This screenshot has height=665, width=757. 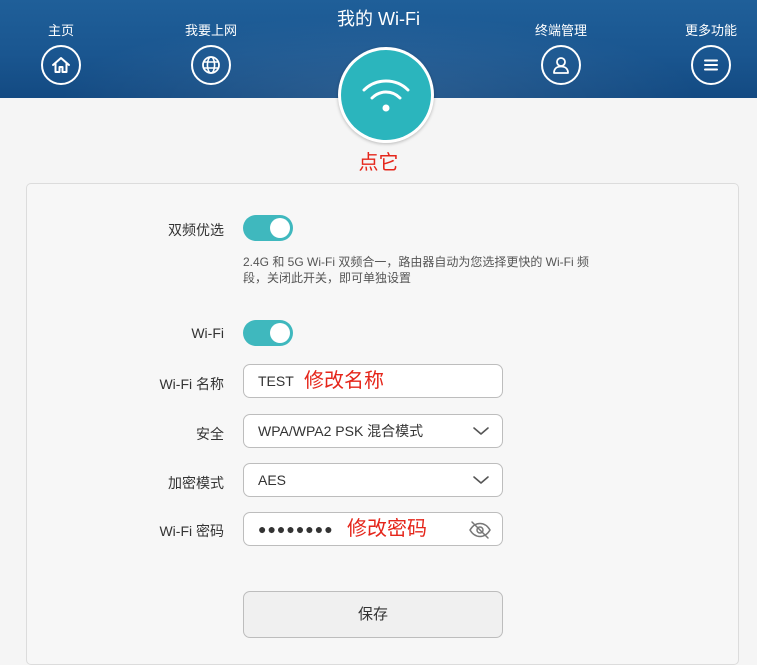 I want to click on wifi-name-label: Wi-Fi 名称, so click(x=191, y=384).